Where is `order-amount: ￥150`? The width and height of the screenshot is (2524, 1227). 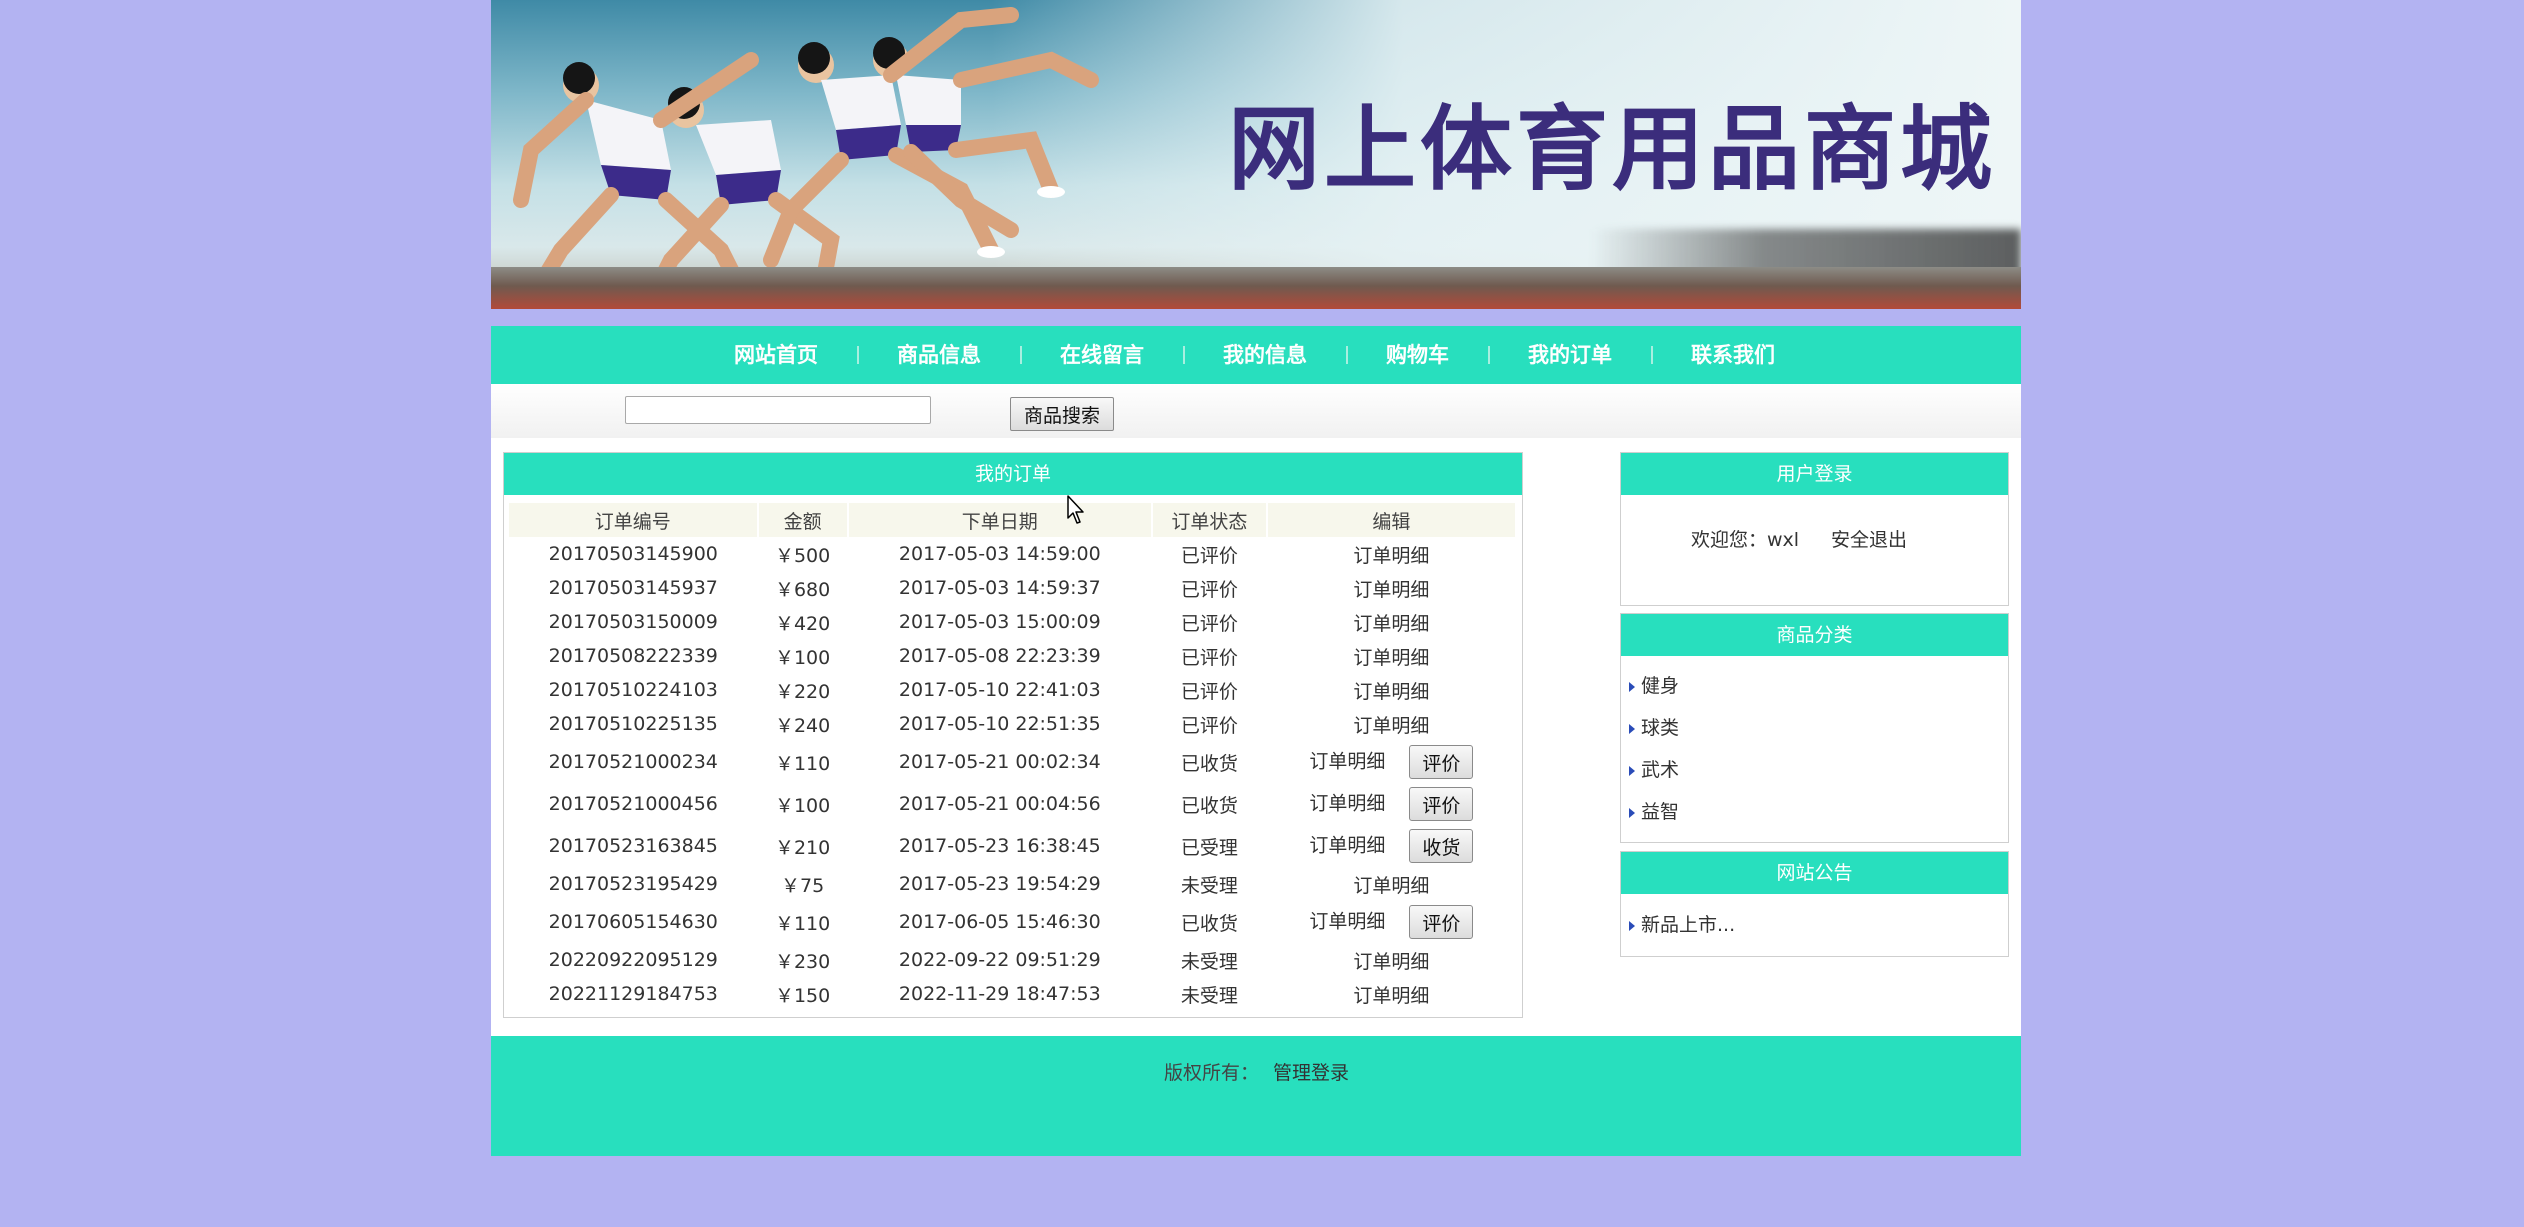 order-amount: ￥150 is located at coordinates (802, 995).